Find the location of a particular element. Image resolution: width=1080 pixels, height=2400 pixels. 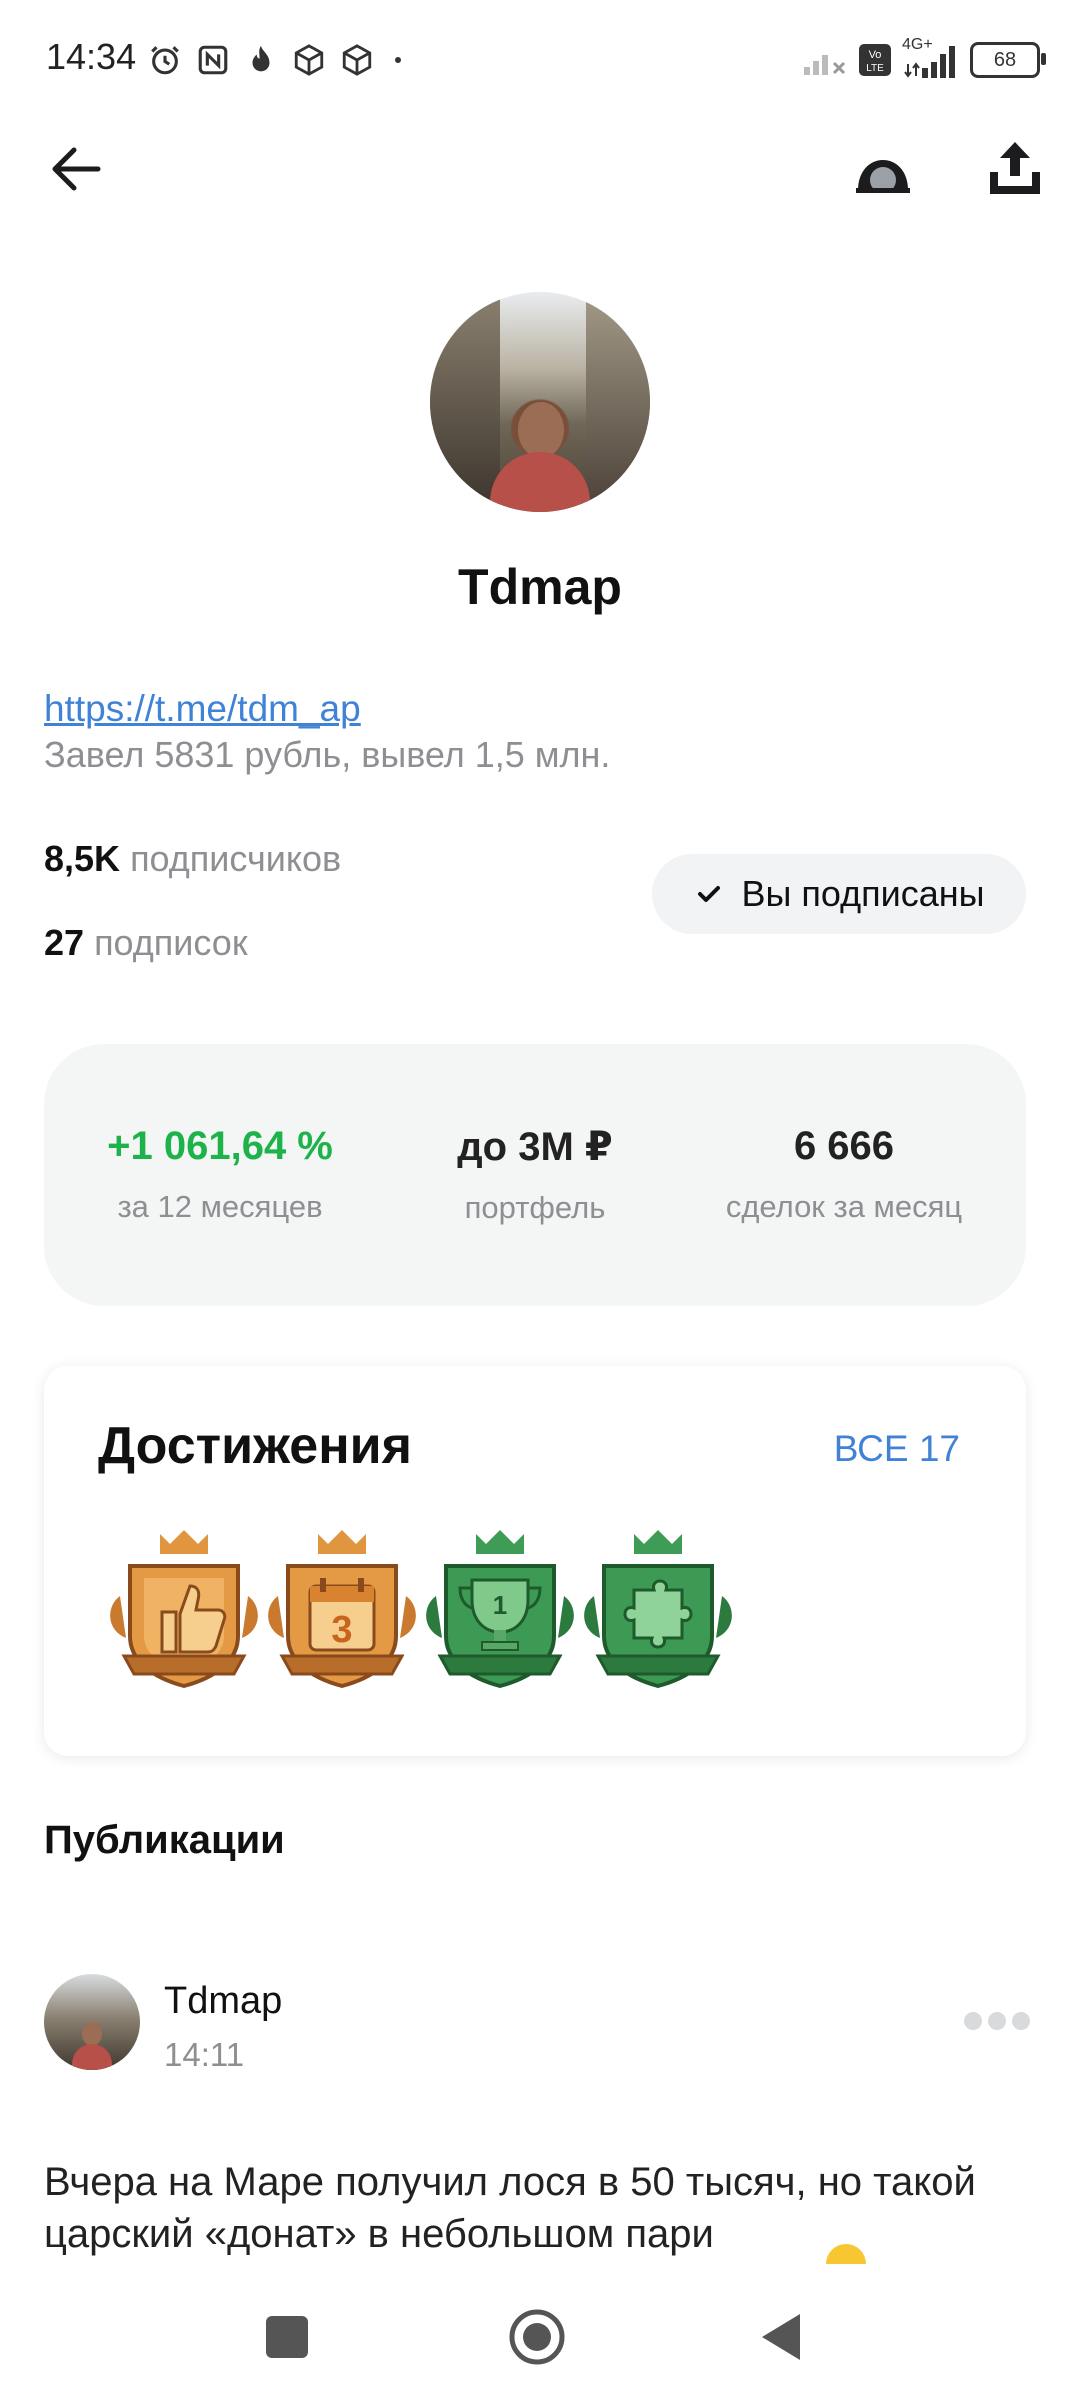

recent-apps-icon is located at coordinates (287, 2337).